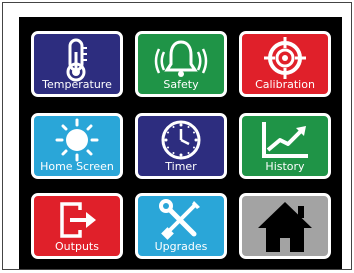 The image size is (354, 273). I want to click on temperature-label: Temperature, so click(77, 84).